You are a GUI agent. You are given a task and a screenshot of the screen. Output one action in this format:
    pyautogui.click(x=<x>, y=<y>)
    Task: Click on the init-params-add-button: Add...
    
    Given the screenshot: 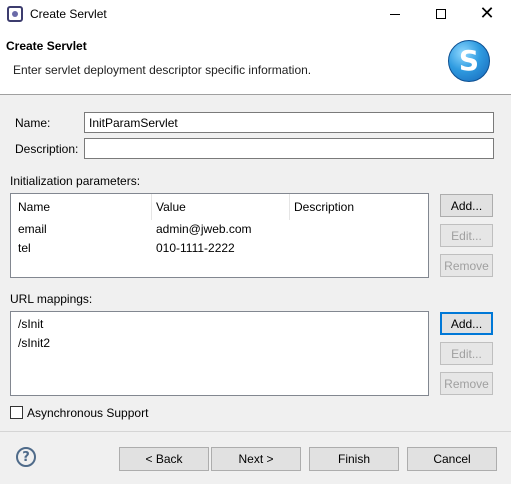 What is the action you would take?
    pyautogui.click(x=466, y=205)
    